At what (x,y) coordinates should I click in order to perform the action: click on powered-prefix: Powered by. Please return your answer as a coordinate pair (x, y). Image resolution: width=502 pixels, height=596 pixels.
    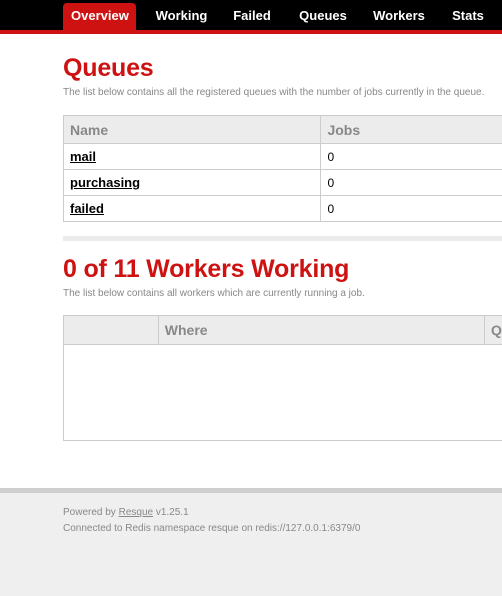
    Looking at the image, I should click on (91, 512).